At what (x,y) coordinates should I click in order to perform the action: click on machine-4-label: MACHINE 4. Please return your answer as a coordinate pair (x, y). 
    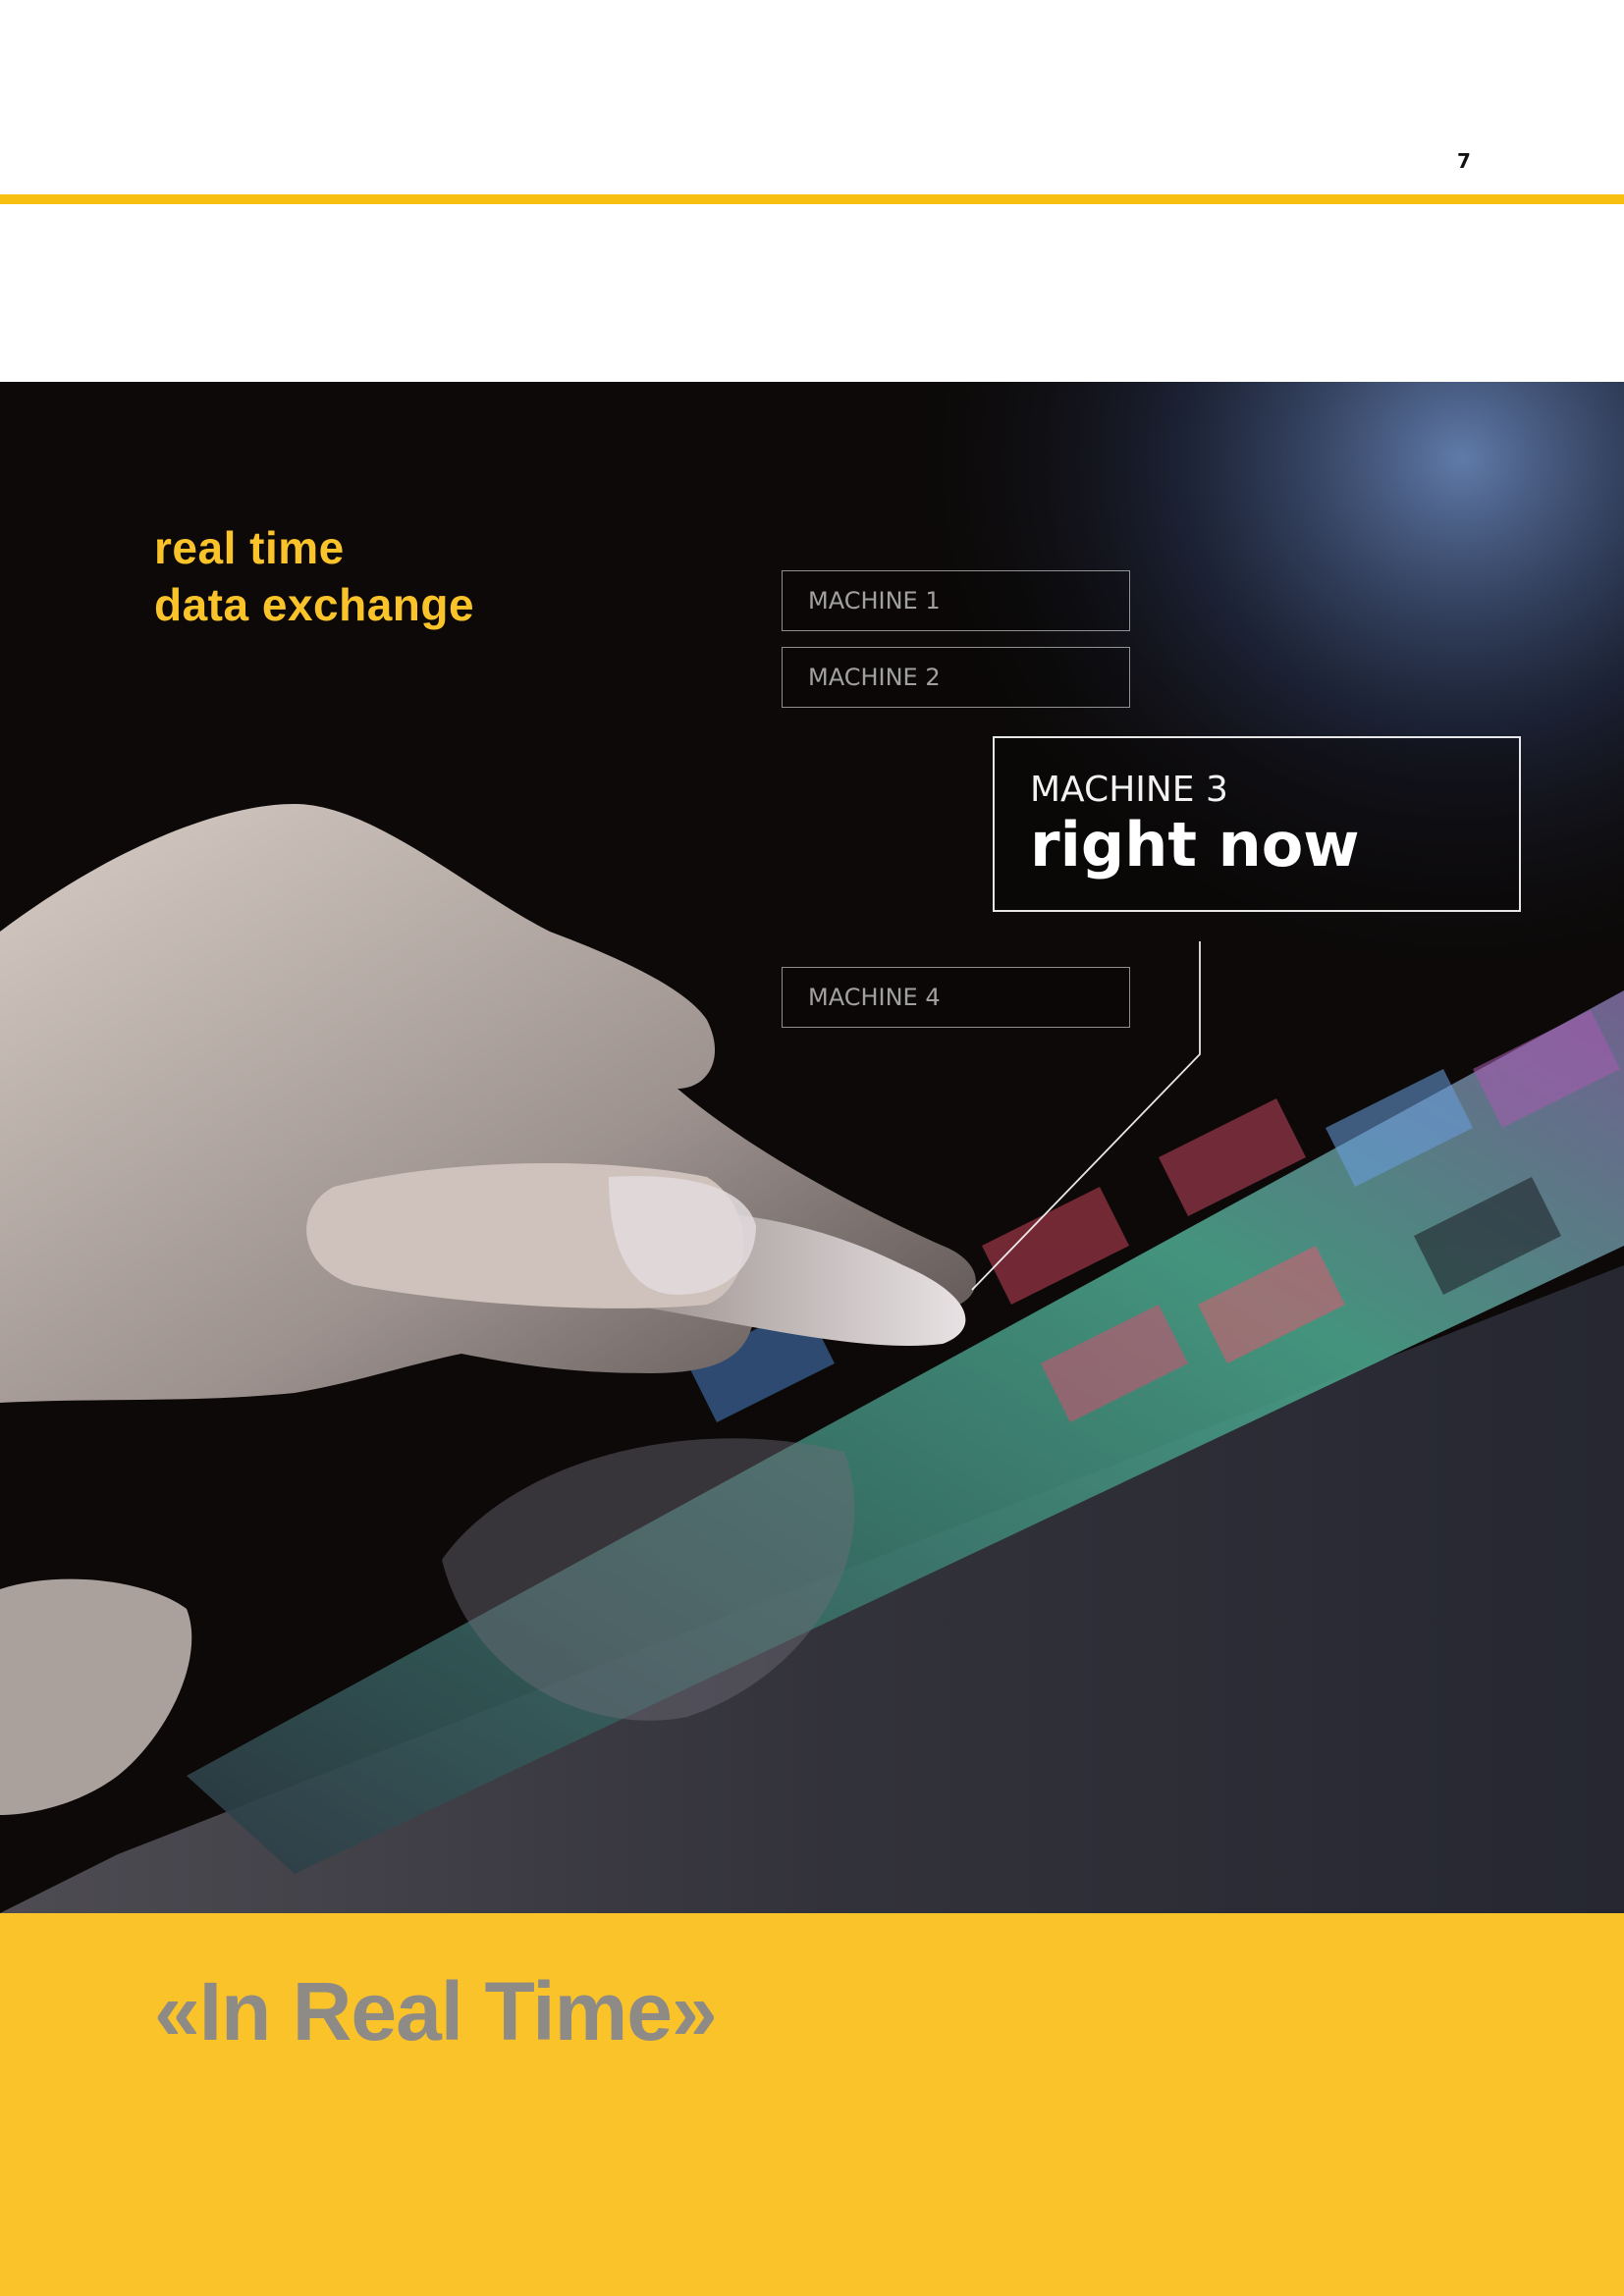
    Looking at the image, I should click on (874, 998).